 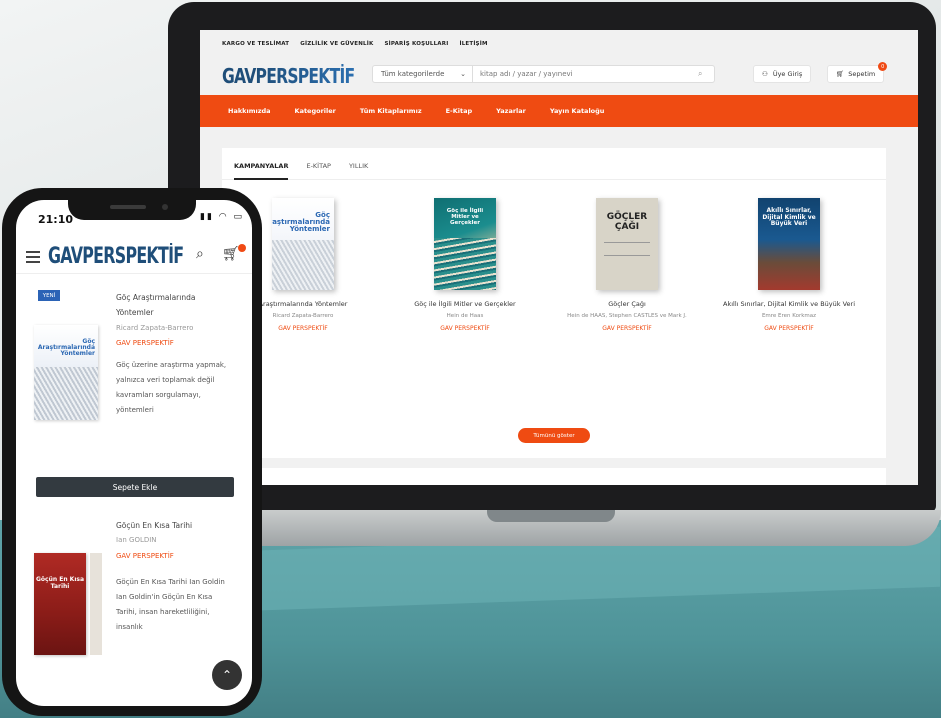 What do you see at coordinates (857, 72) in the screenshot?
I see `cart-button: 🛒︎ Sepetim 0` at bounding box center [857, 72].